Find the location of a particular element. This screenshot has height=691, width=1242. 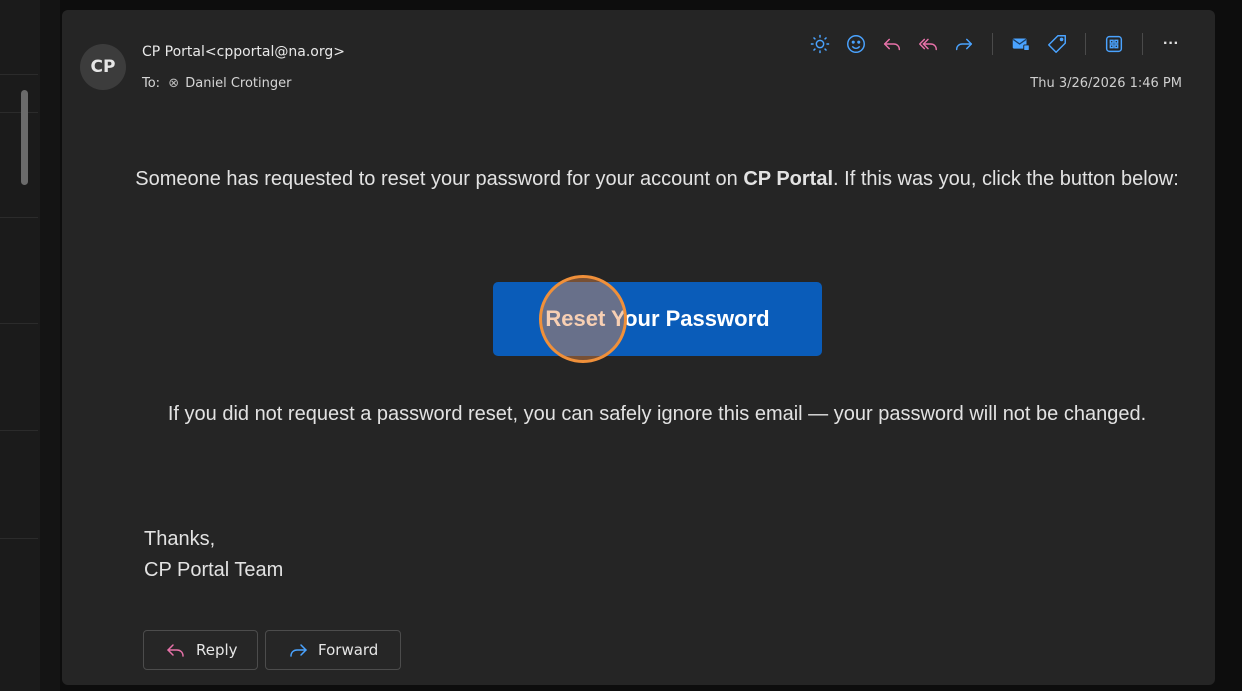

smiley-icon is located at coordinates (856, 44).